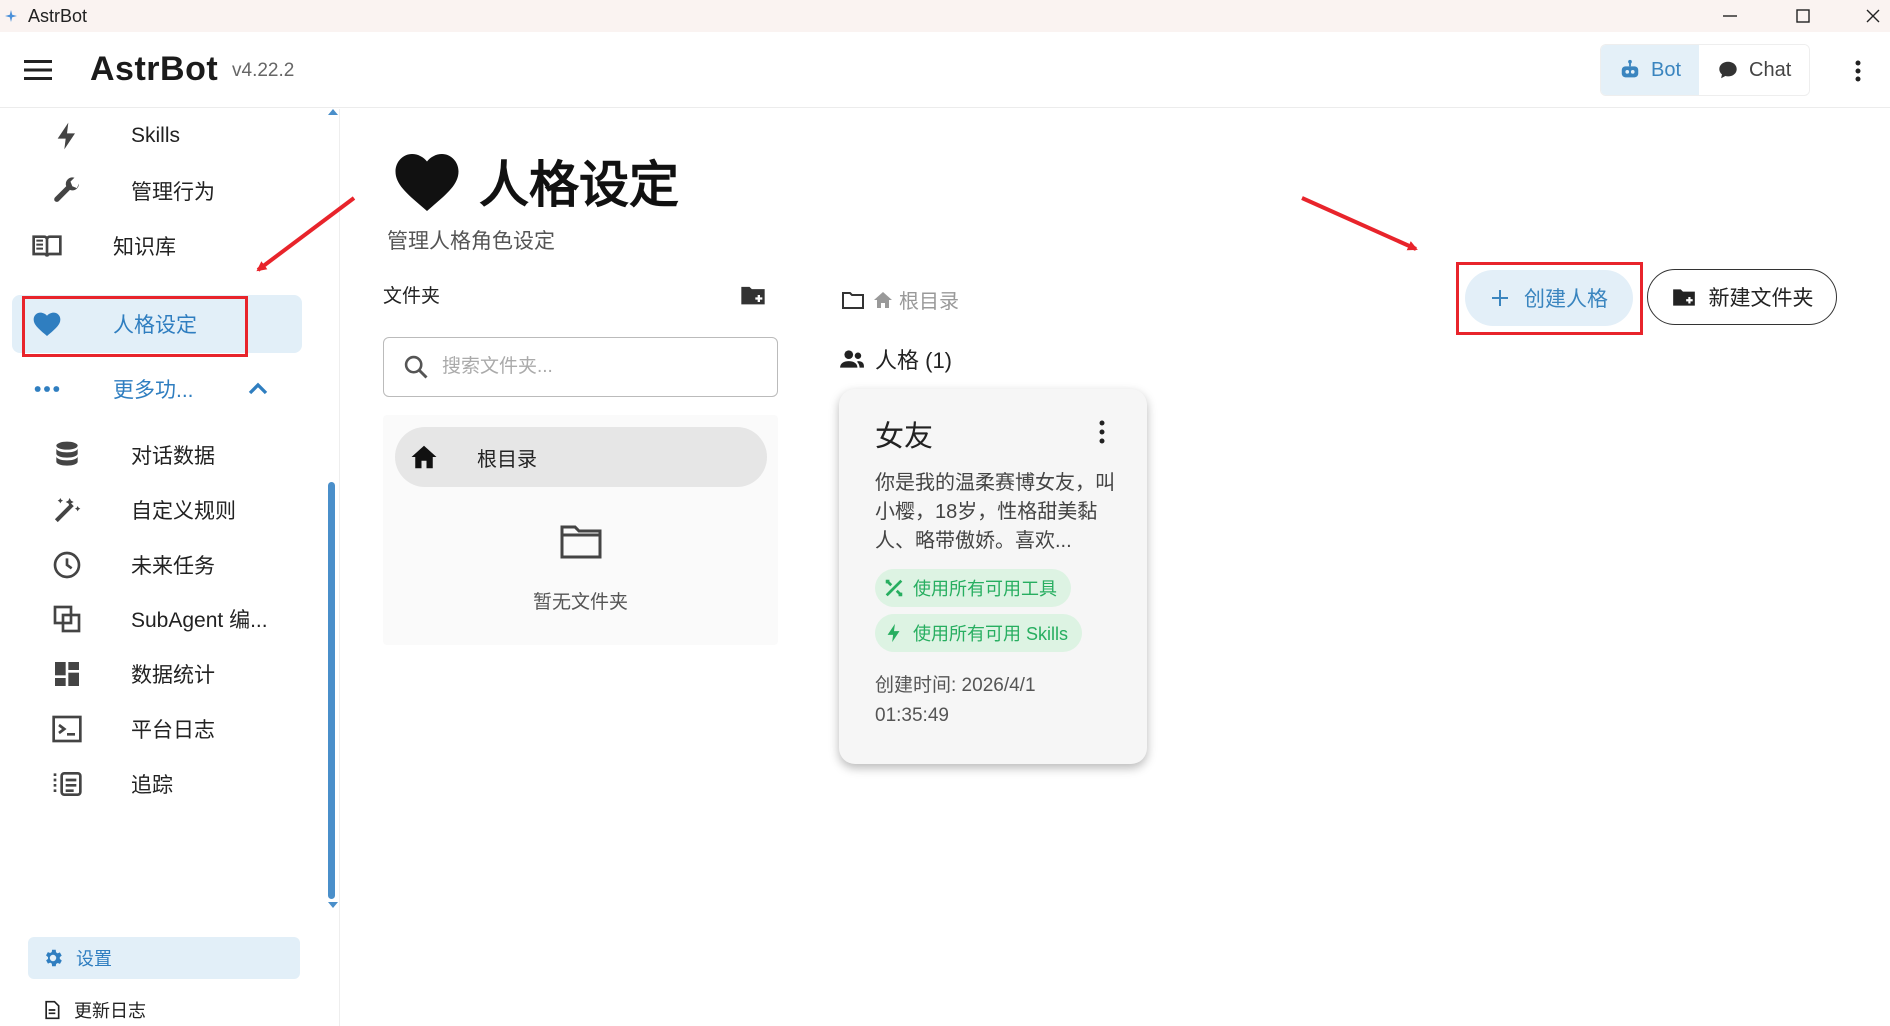 Image resolution: width=1890 pixels, height=1026 pixels. What do you see at coordinates (11, 16) in the screenshot?
I see `astrbot-app-icon` at bounding box center [11, 16].